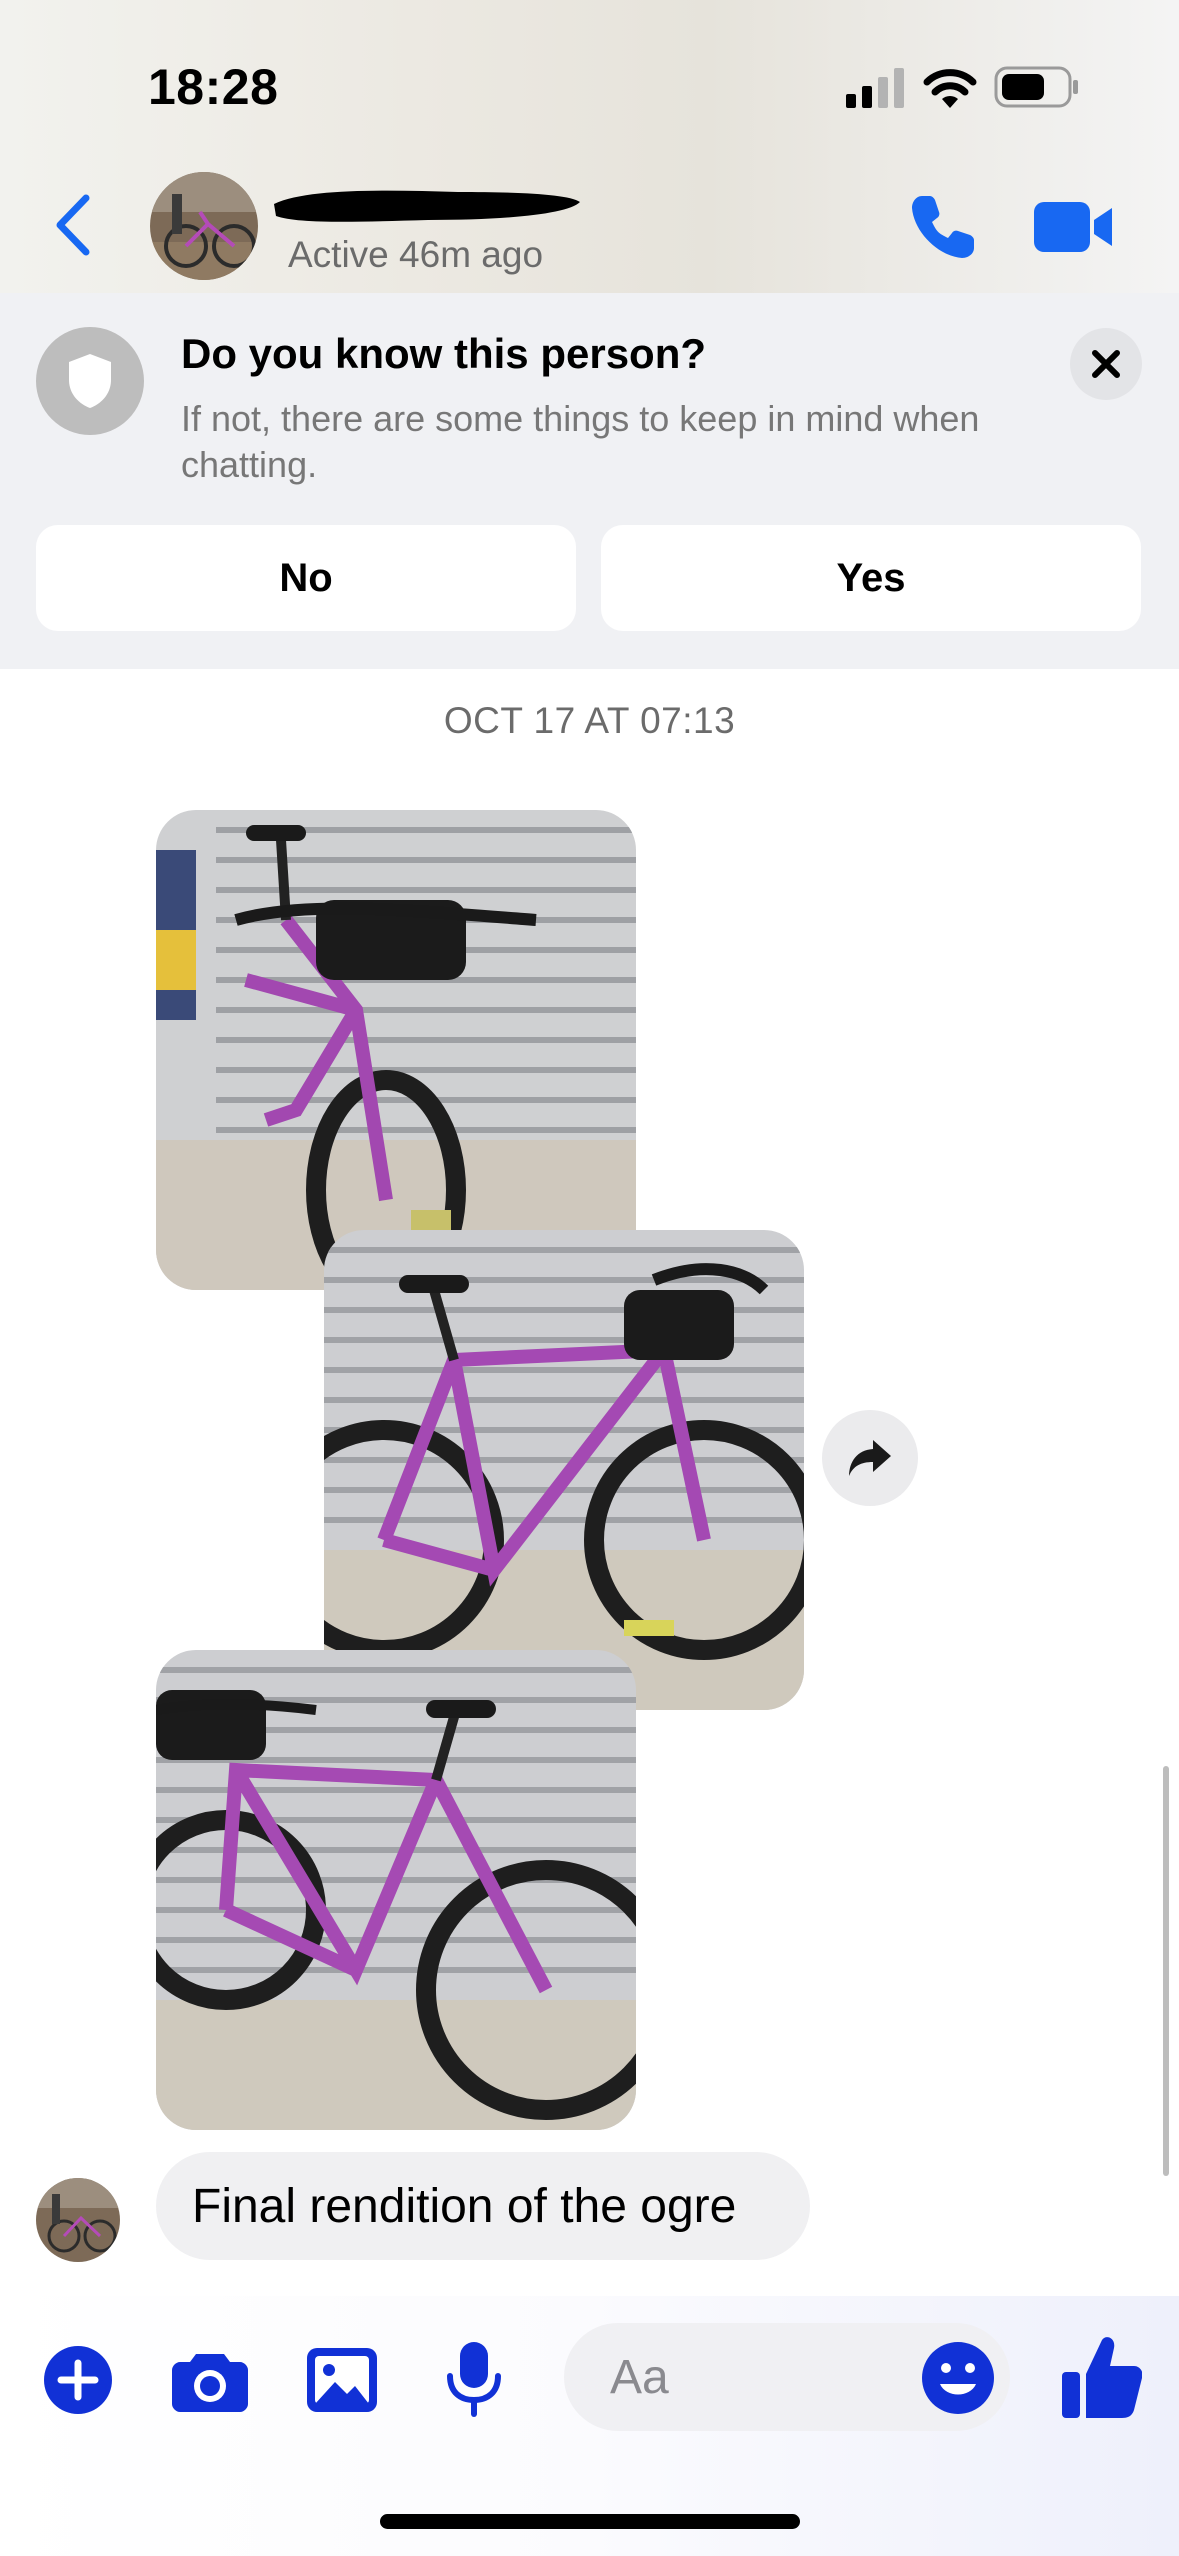 The height and width of the screenshot is (2556, 1179). I want to click on shield-icon, so click(90, 381).